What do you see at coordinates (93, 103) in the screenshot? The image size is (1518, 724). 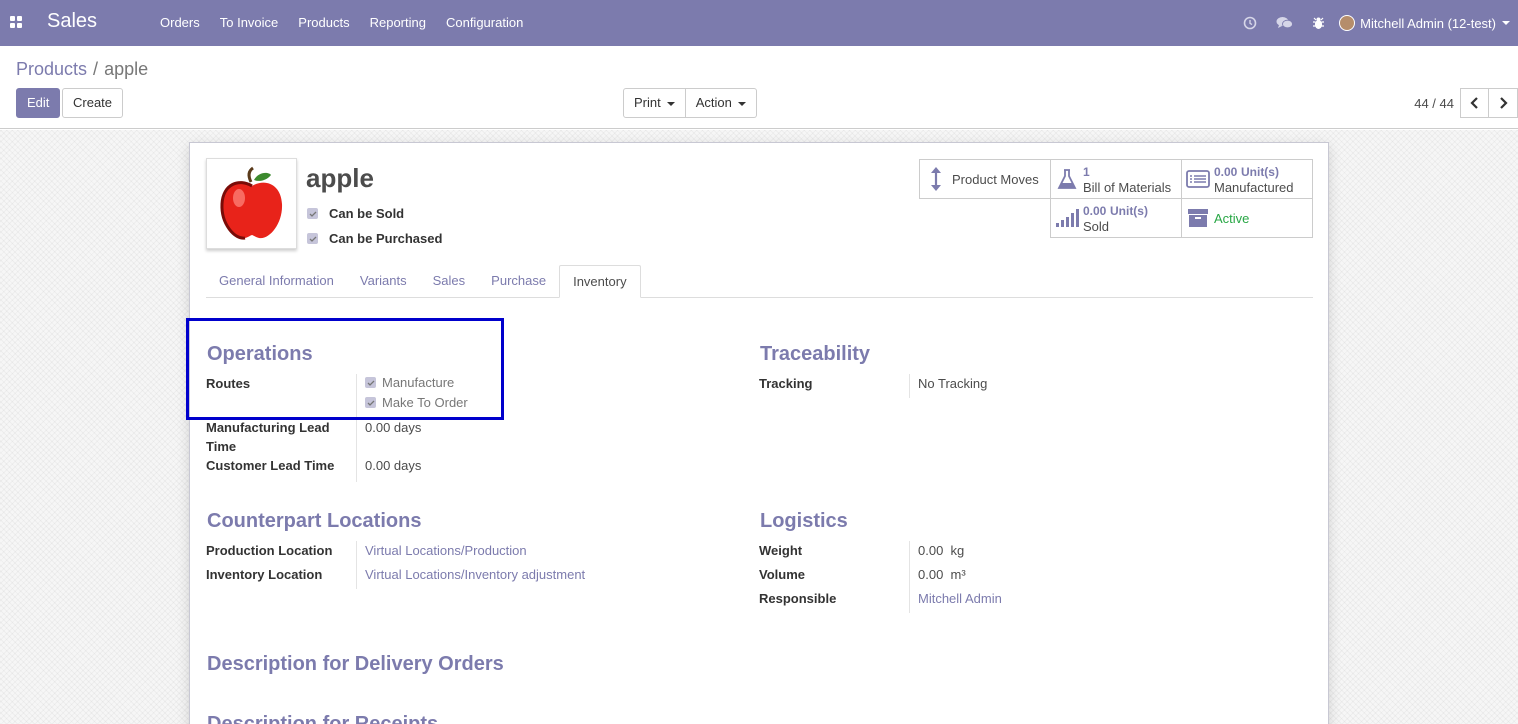 I see `create-button: Create` at bounding box center [93, 103].